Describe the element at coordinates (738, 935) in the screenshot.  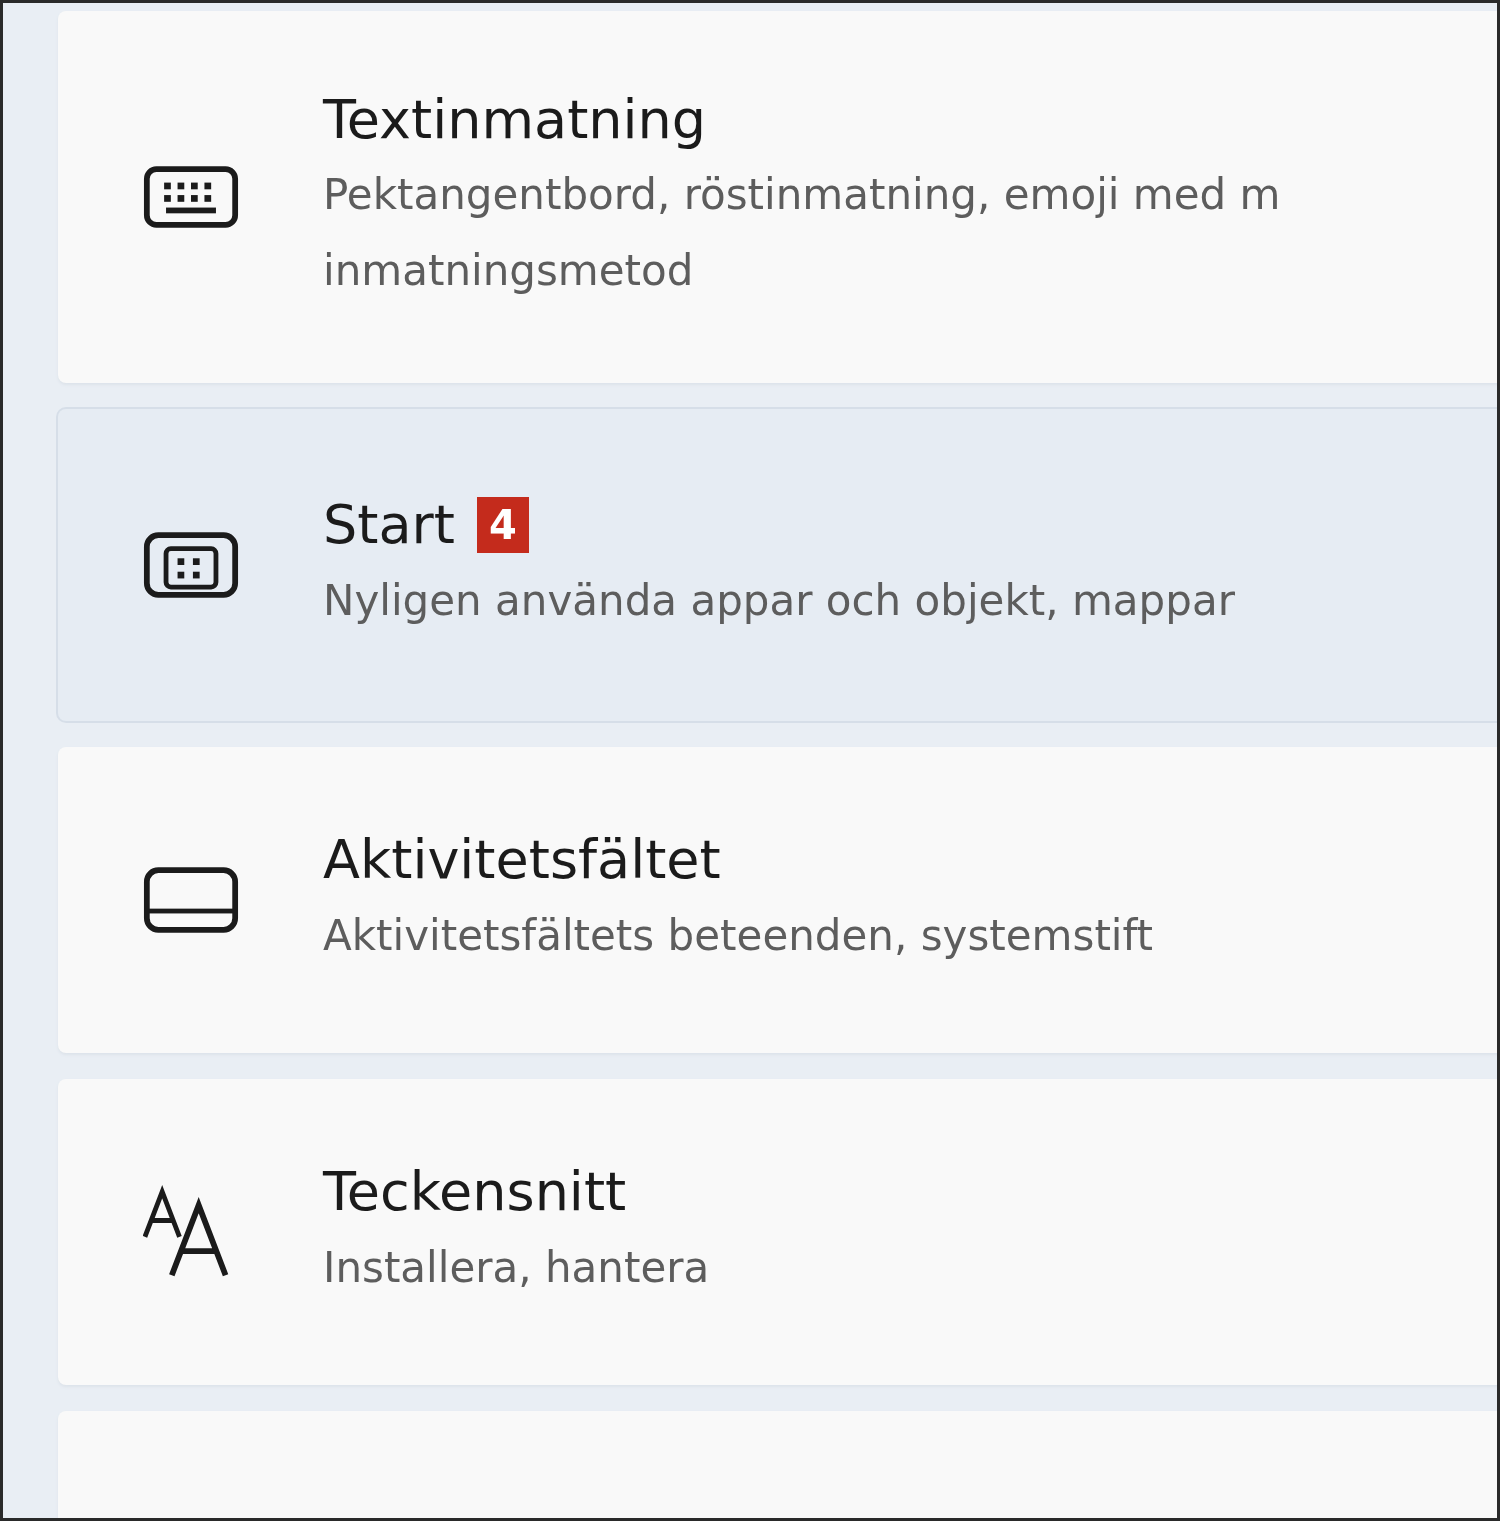
I see `setting-description: Aktivitetsfältets beteenden, systemstift` at that location.